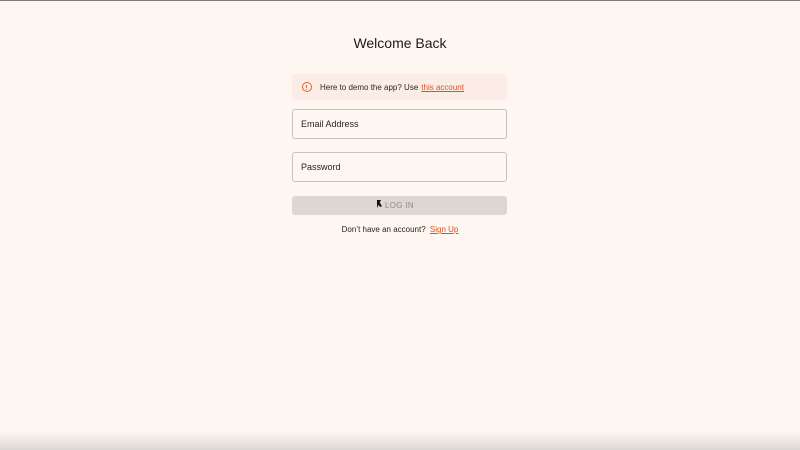 This screenshot has width=800, height=450. I want to click on mouse-cursor-icon, so click(379, 204).